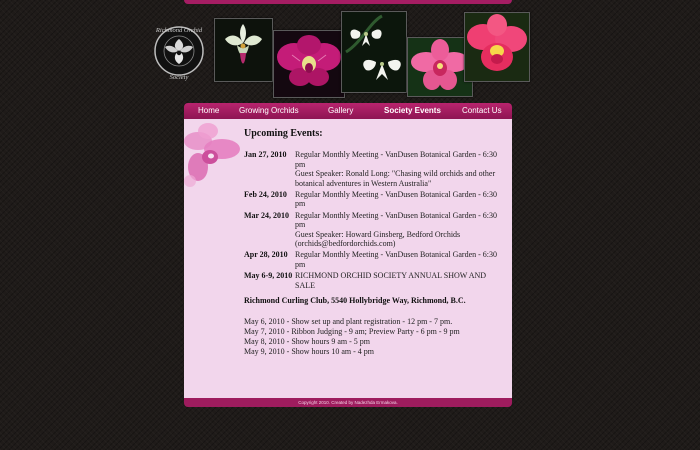  Describe the element at coordinates (208, 111) in the screenshot. I see `nav-home: Home` at that location.